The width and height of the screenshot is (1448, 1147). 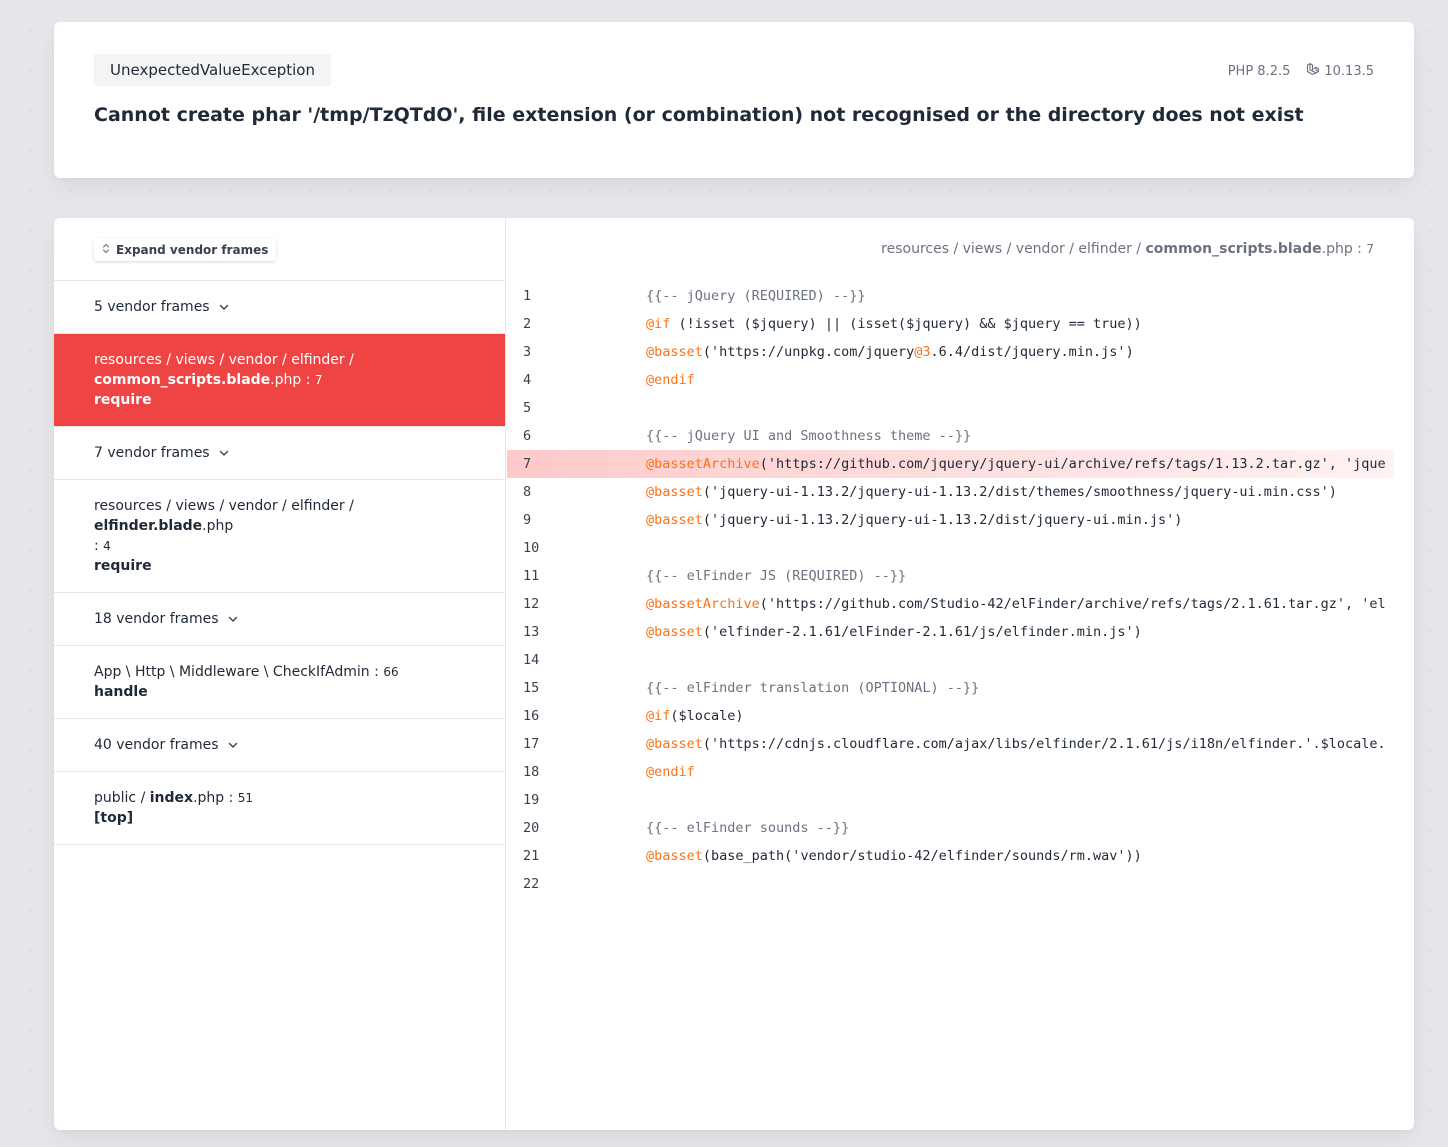 What do you see at coordinates (950, 660) in the screenshot?
I see `code-line: 14` at bounding box center [950, 660].